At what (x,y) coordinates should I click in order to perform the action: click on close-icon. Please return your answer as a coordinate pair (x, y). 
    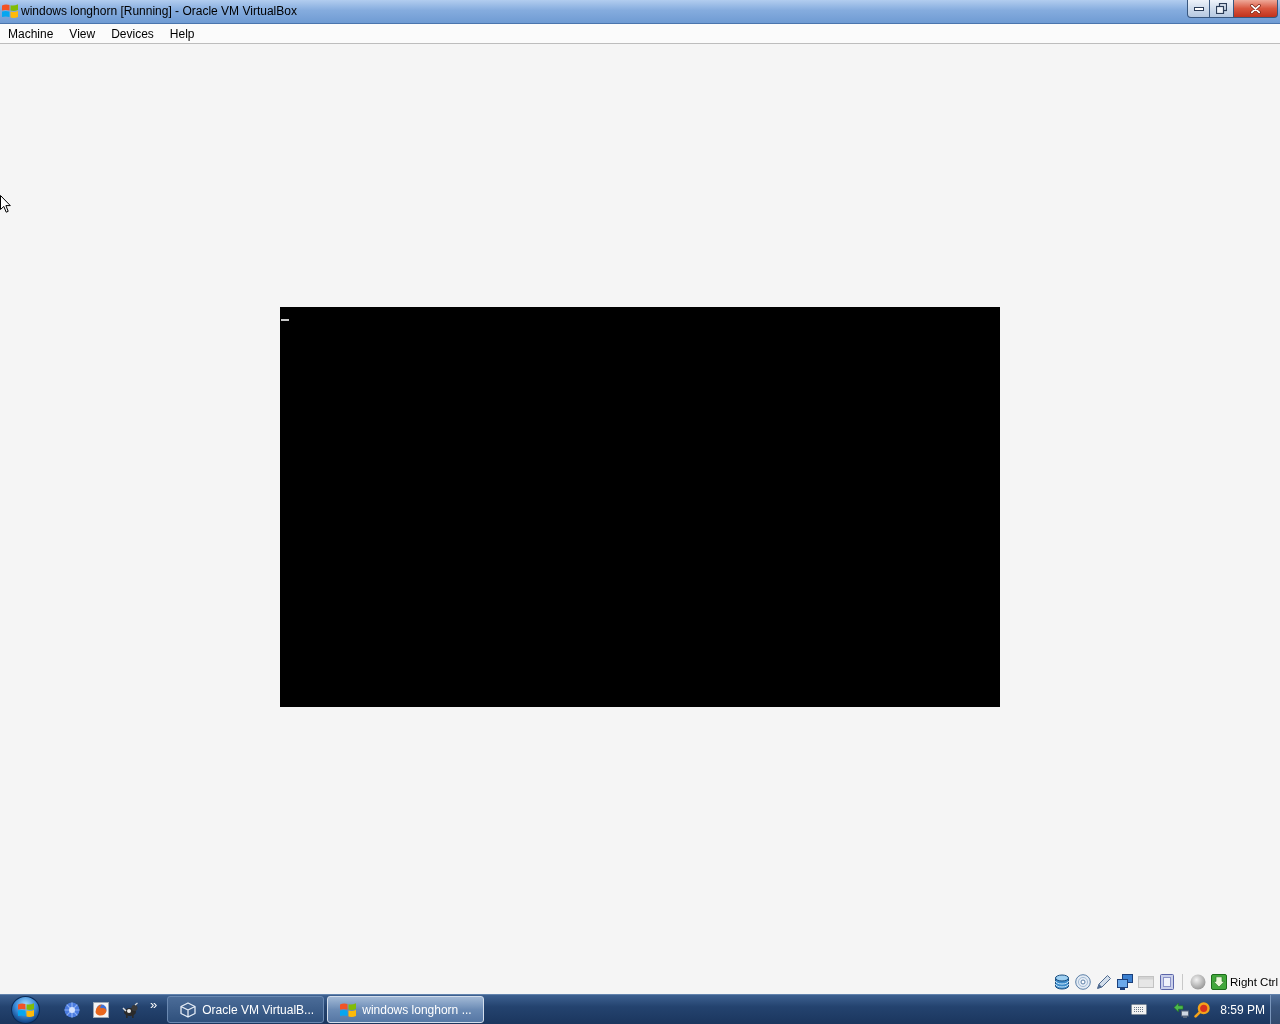
    Looking at the image, I should click on (1255, 8).